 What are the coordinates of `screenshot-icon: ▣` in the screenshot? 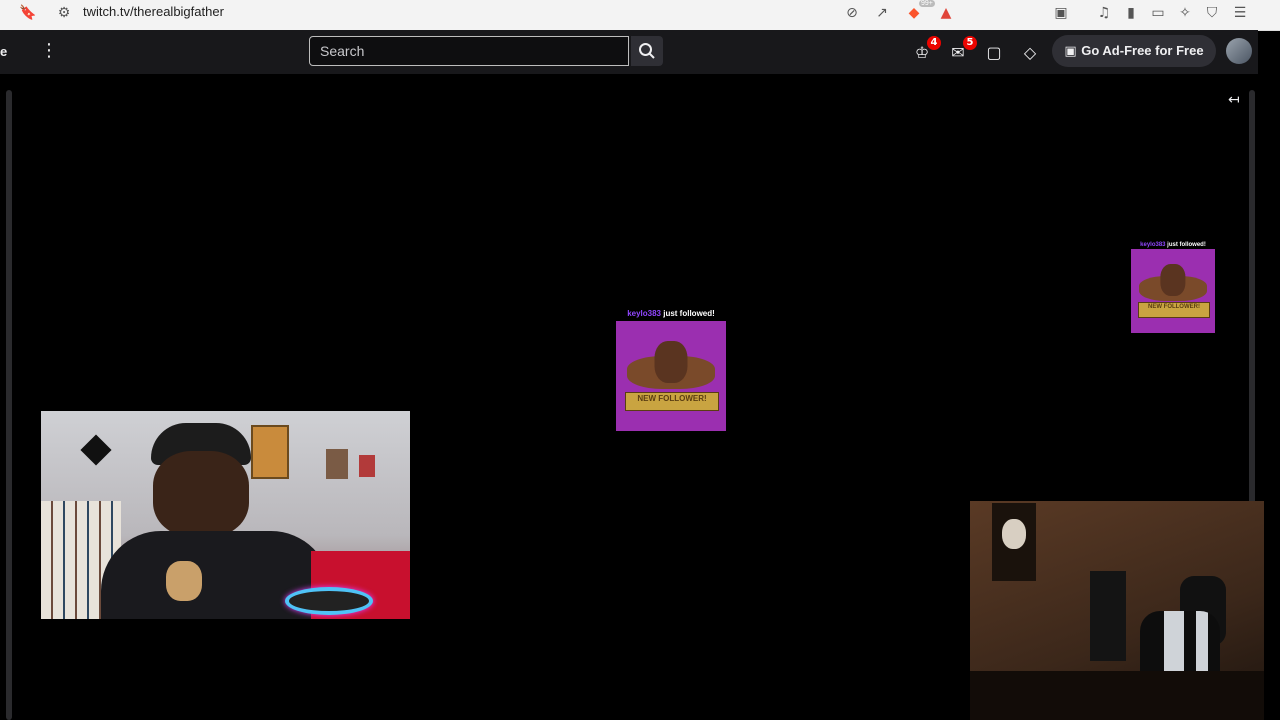 It's located at (1061, 13).